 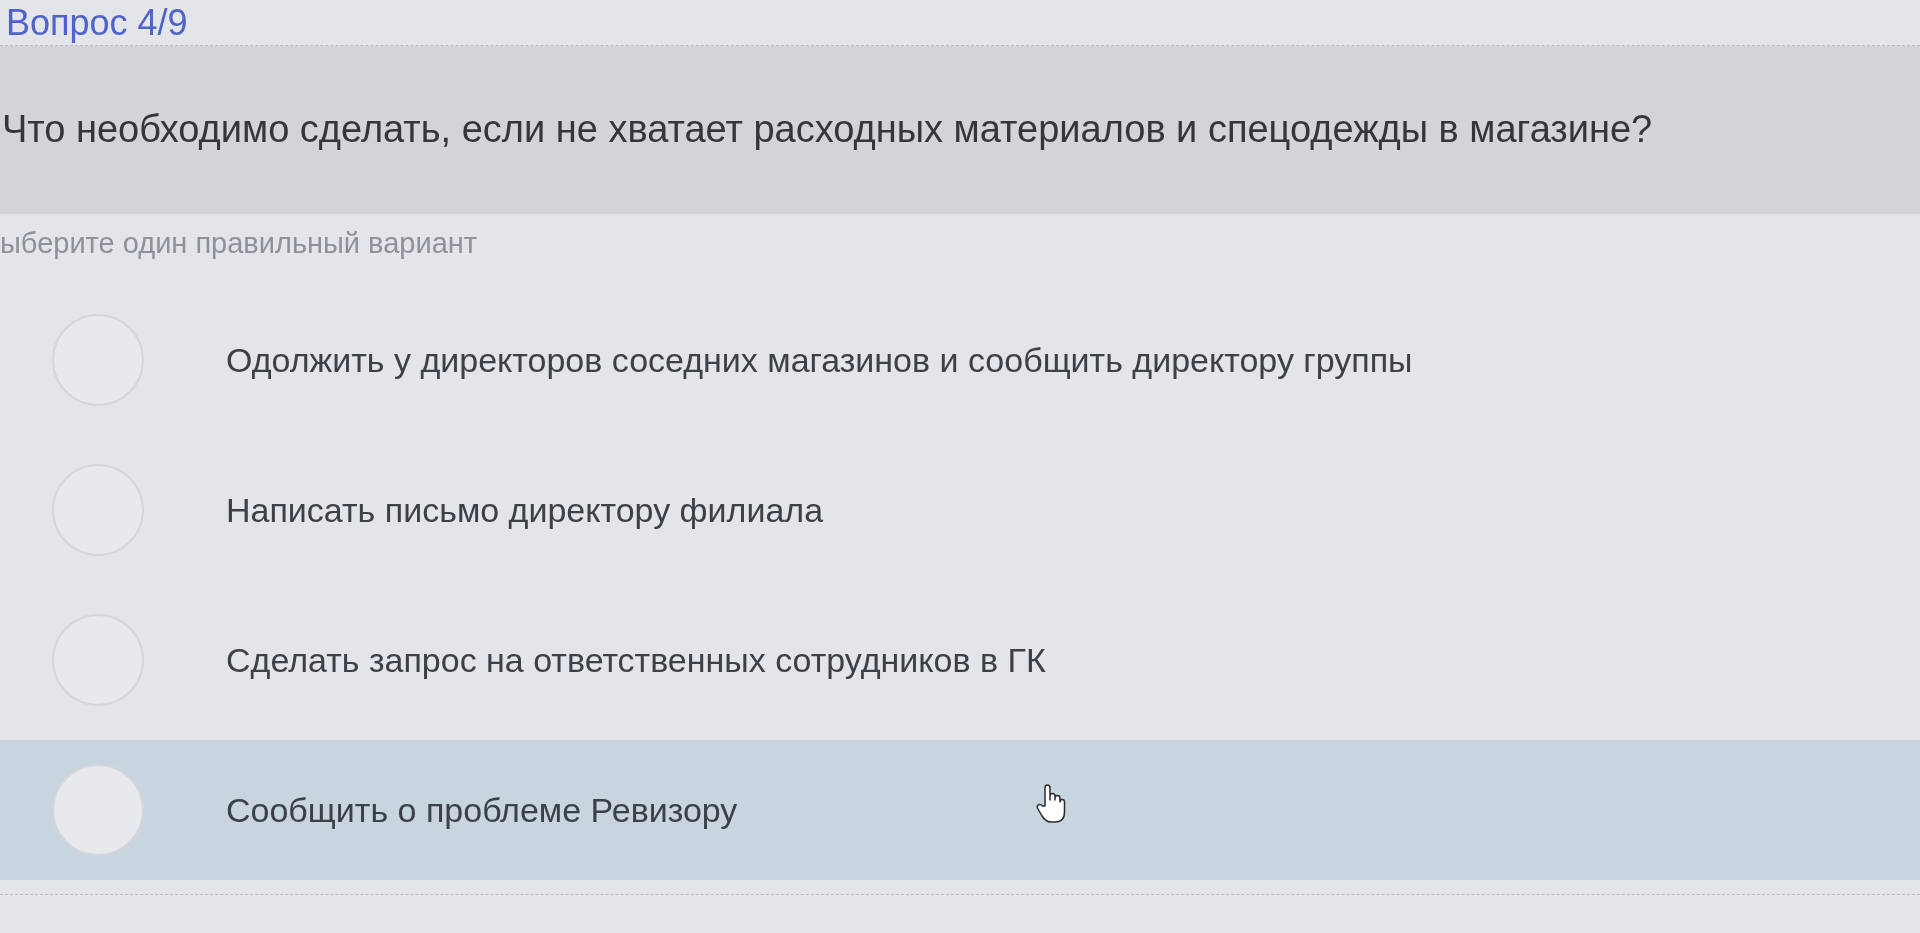 What do you see at coordinates (819, 360) in the screenshot?
I see `answer-label: Одолжить у директоров соседних магазинов и сообщить директору группы` at bounding box center [819, 360].